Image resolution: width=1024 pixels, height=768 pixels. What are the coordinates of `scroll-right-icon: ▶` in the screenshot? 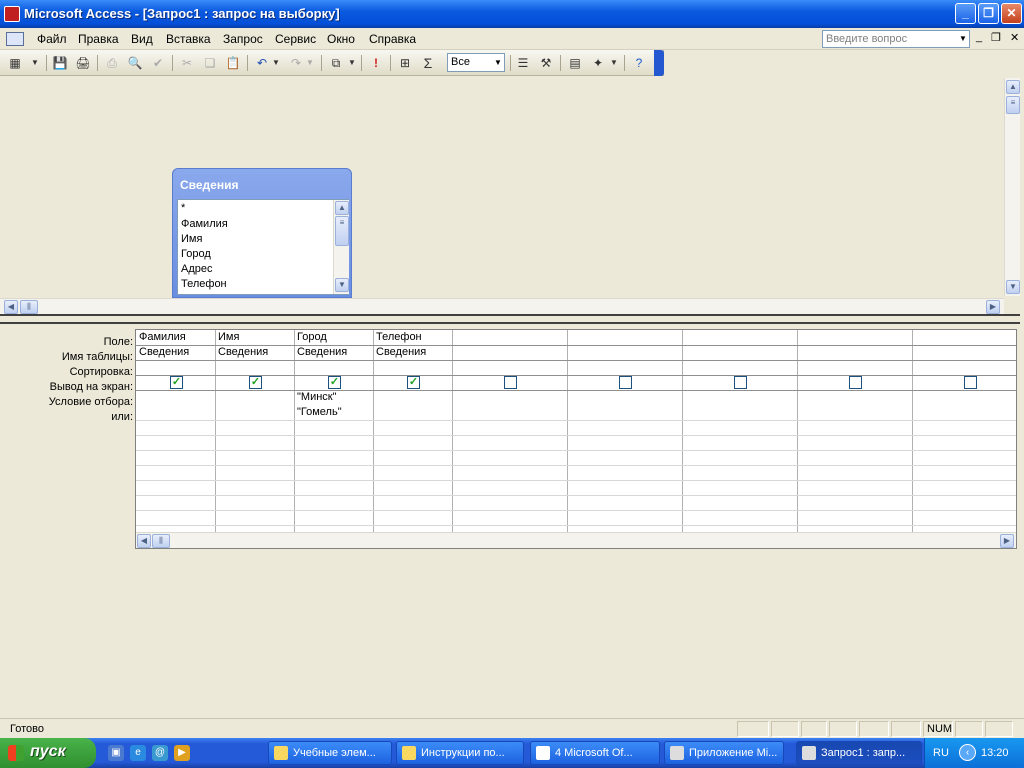 It's located at (1007, 541).